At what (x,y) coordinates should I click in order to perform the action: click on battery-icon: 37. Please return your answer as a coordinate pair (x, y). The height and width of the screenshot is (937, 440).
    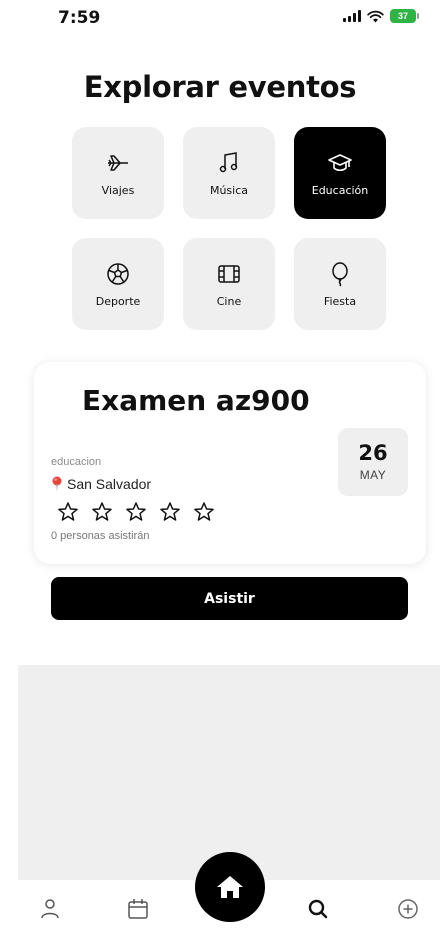
    Looking at the image, I should click on (404, 16).